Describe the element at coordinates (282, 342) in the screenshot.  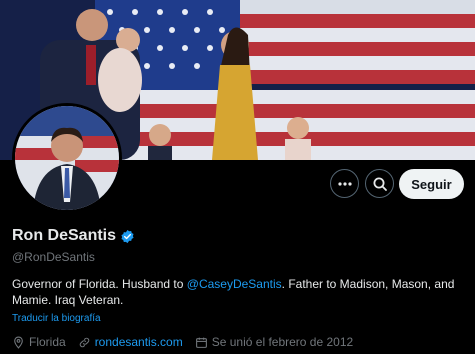
I see `joined-date: Se unió el febrero de 2012` at that location.